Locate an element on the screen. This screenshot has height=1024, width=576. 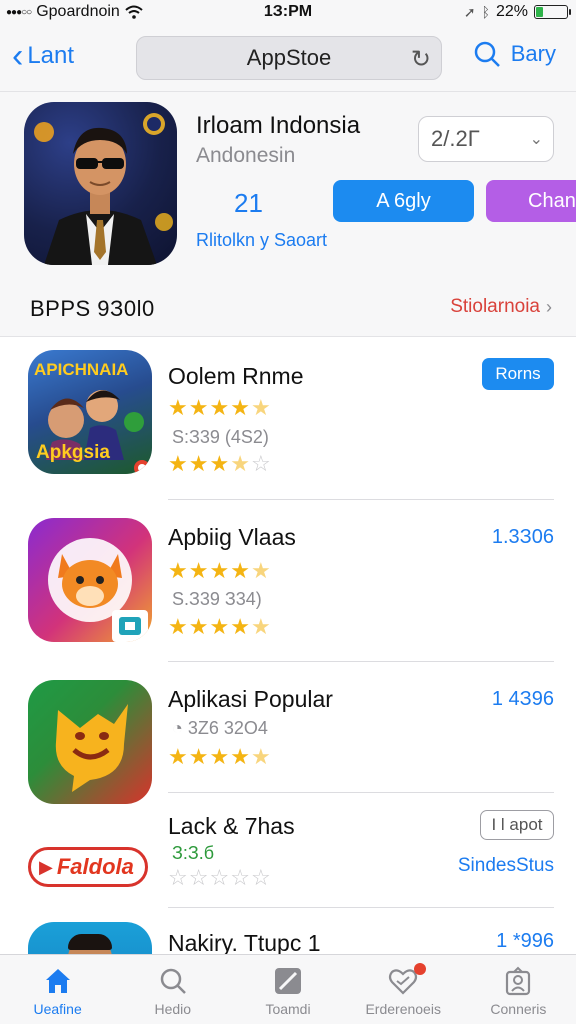
rating-stars: ☆☆☆☆☆ is located at coordinates (220, 878).